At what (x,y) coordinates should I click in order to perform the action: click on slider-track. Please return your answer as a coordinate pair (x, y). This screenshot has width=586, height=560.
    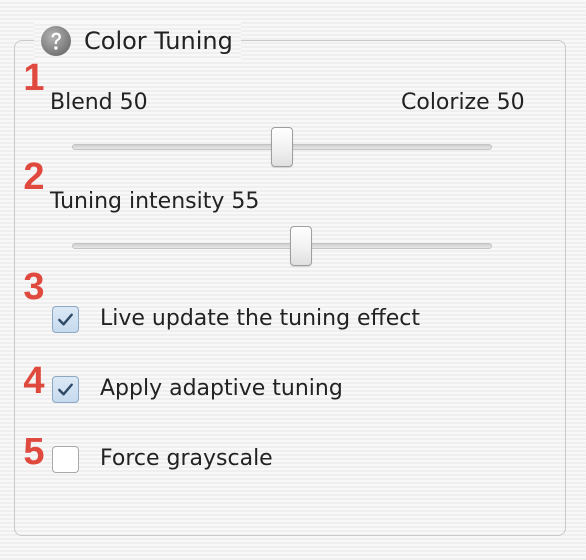
    Looking at the image, I should click on (282, 246).